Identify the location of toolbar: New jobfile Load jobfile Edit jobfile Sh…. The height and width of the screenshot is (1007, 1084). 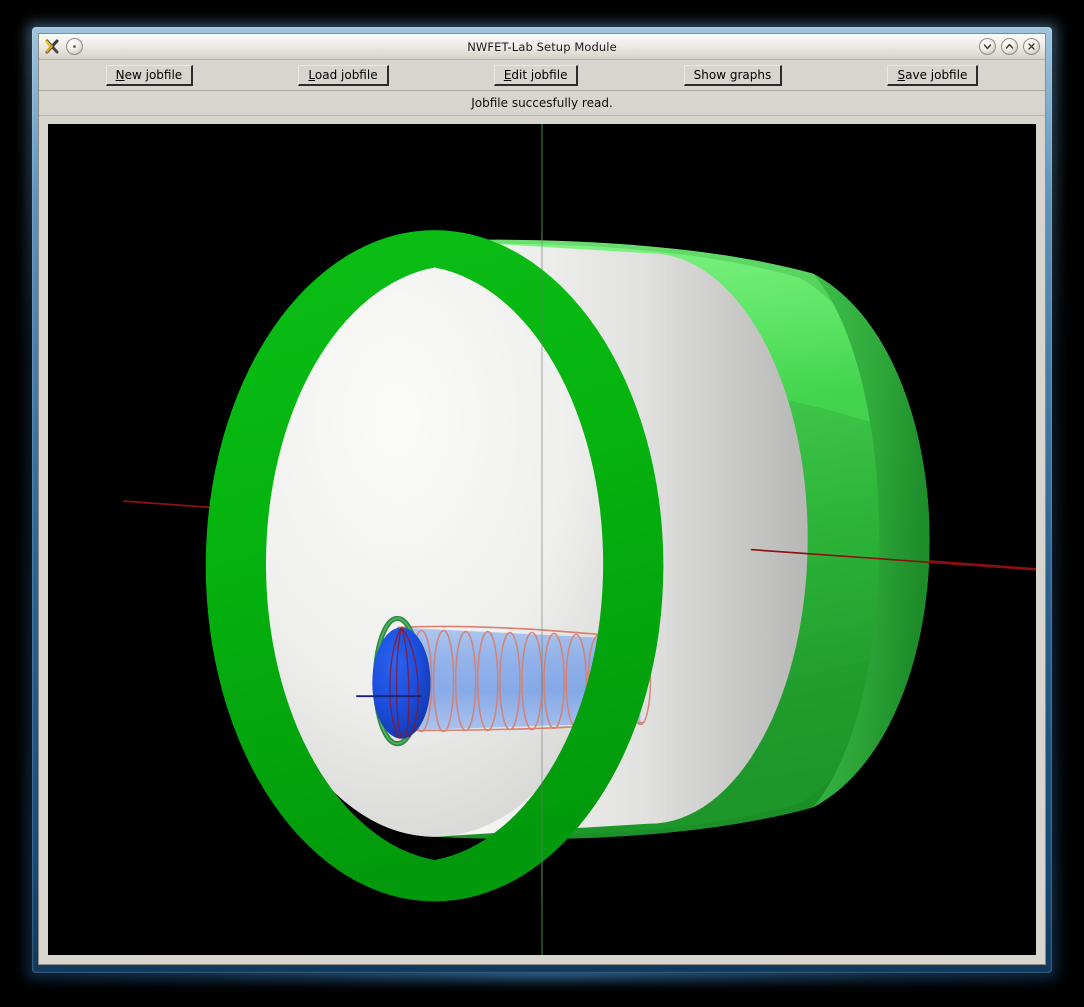
(542, 75).